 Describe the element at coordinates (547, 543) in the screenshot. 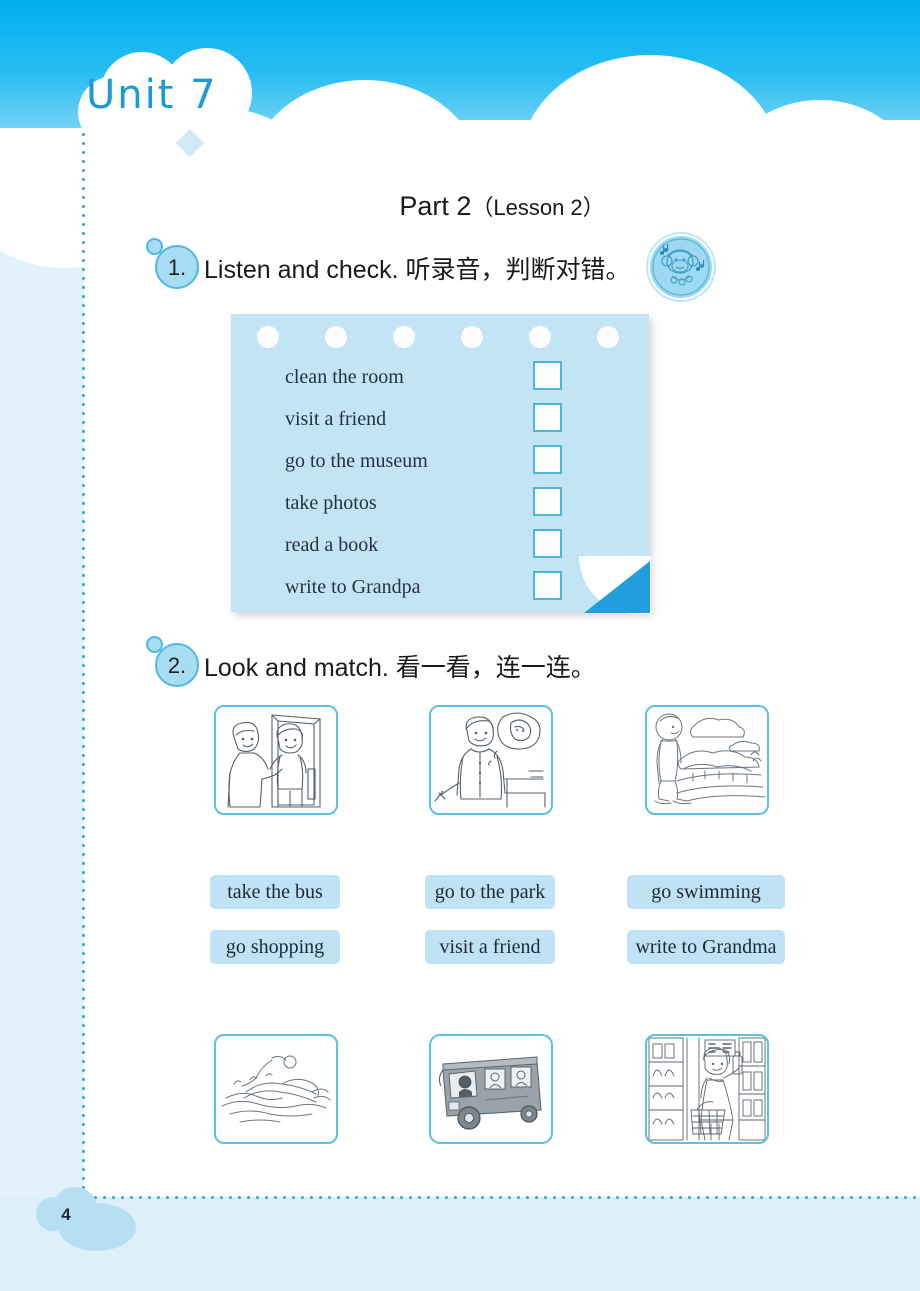

I see `checkbox-read-a-book` at that location.